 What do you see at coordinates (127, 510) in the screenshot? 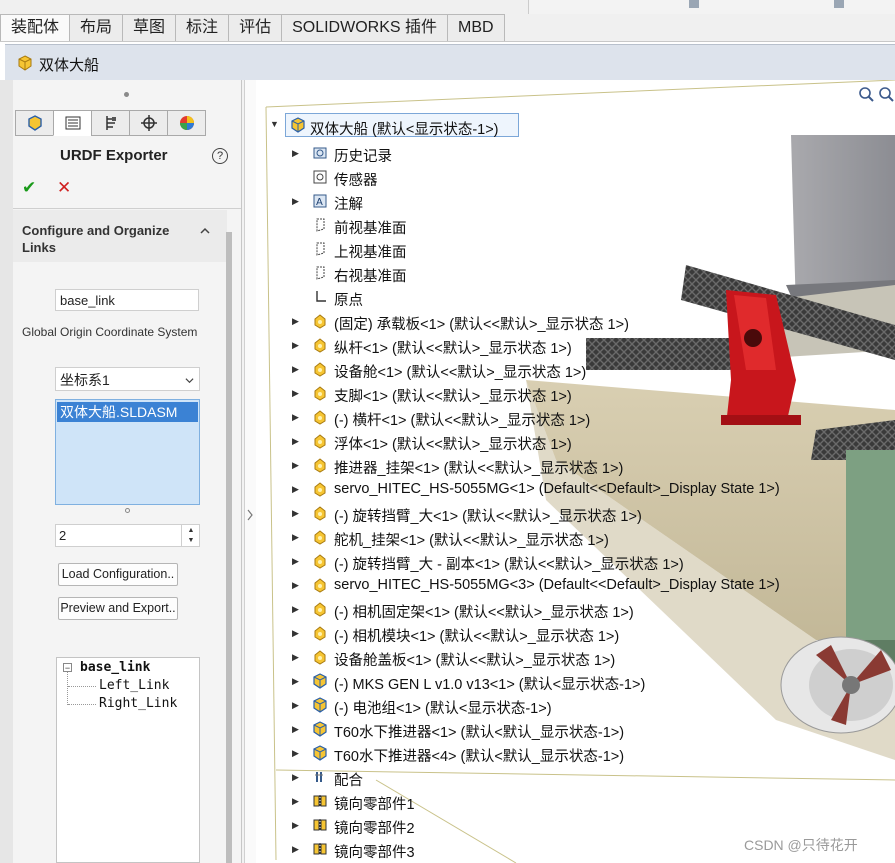
I see `list-resize-handle` at bounding box center [127, 510].